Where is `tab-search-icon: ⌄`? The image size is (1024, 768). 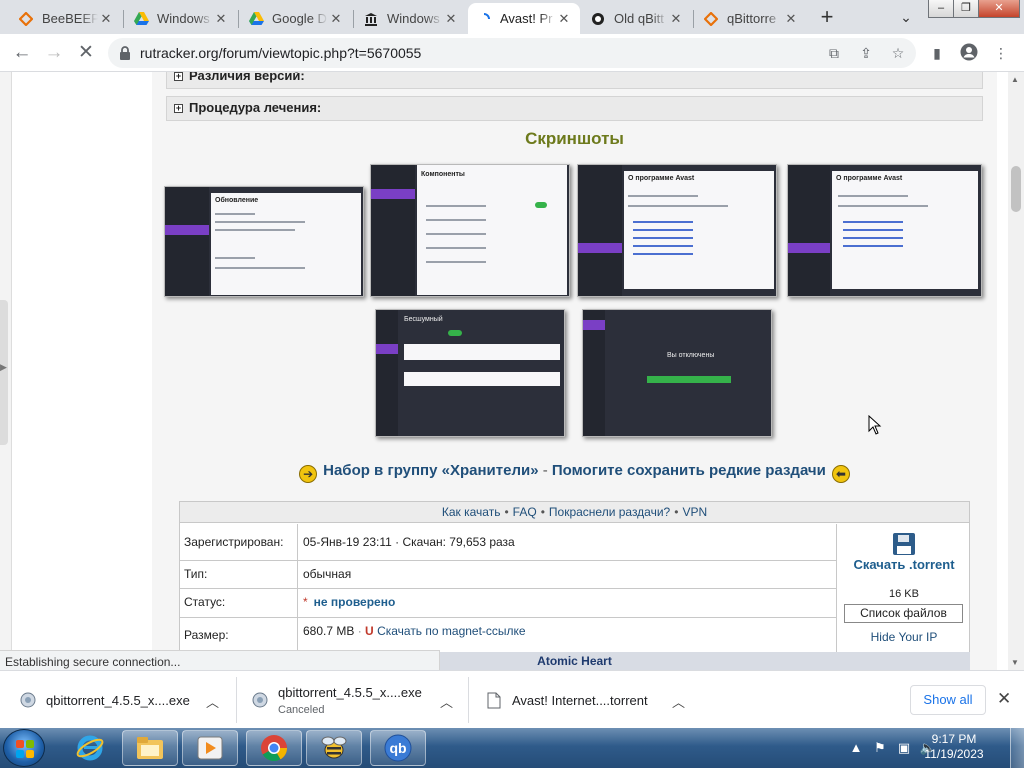
tab-search-icon: ⌄ is located at coordinates (906, 18).